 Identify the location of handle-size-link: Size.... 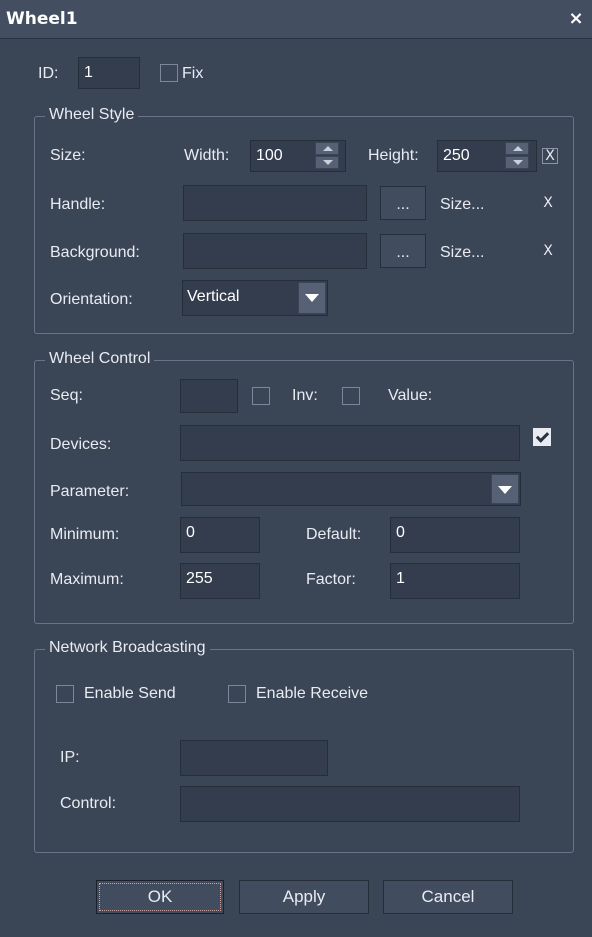
(462, 205).